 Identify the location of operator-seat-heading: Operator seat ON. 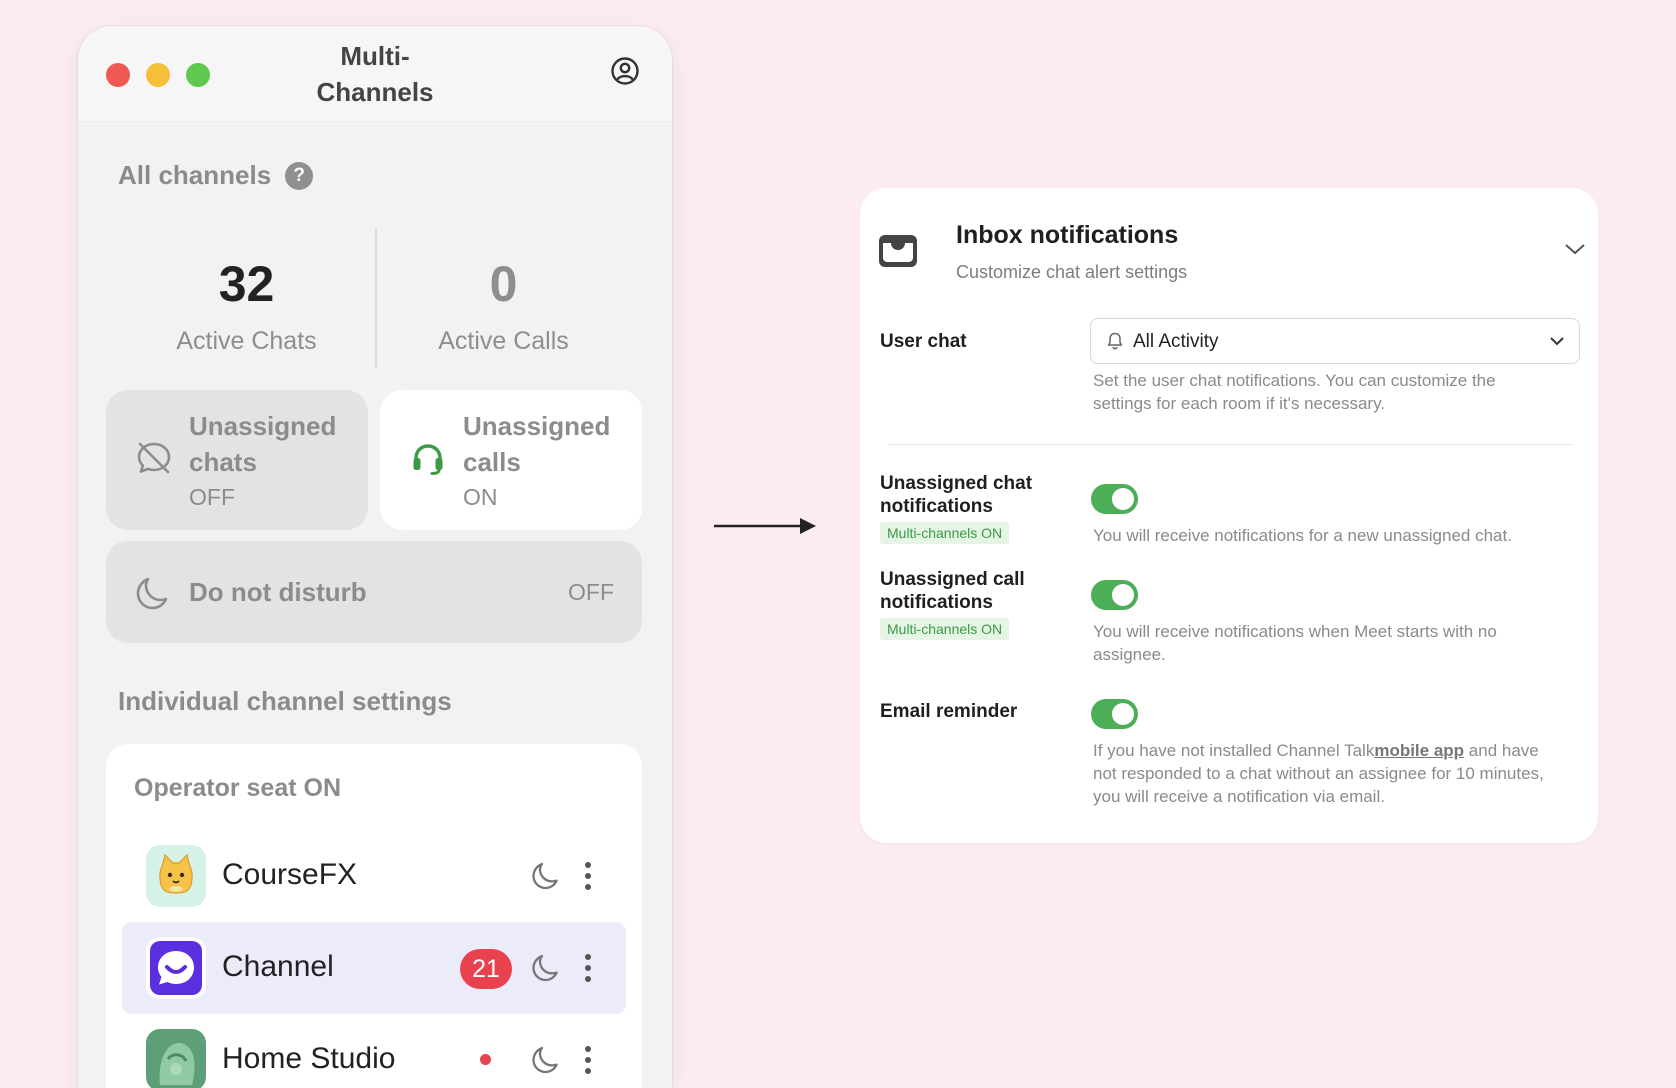
(238, 788).